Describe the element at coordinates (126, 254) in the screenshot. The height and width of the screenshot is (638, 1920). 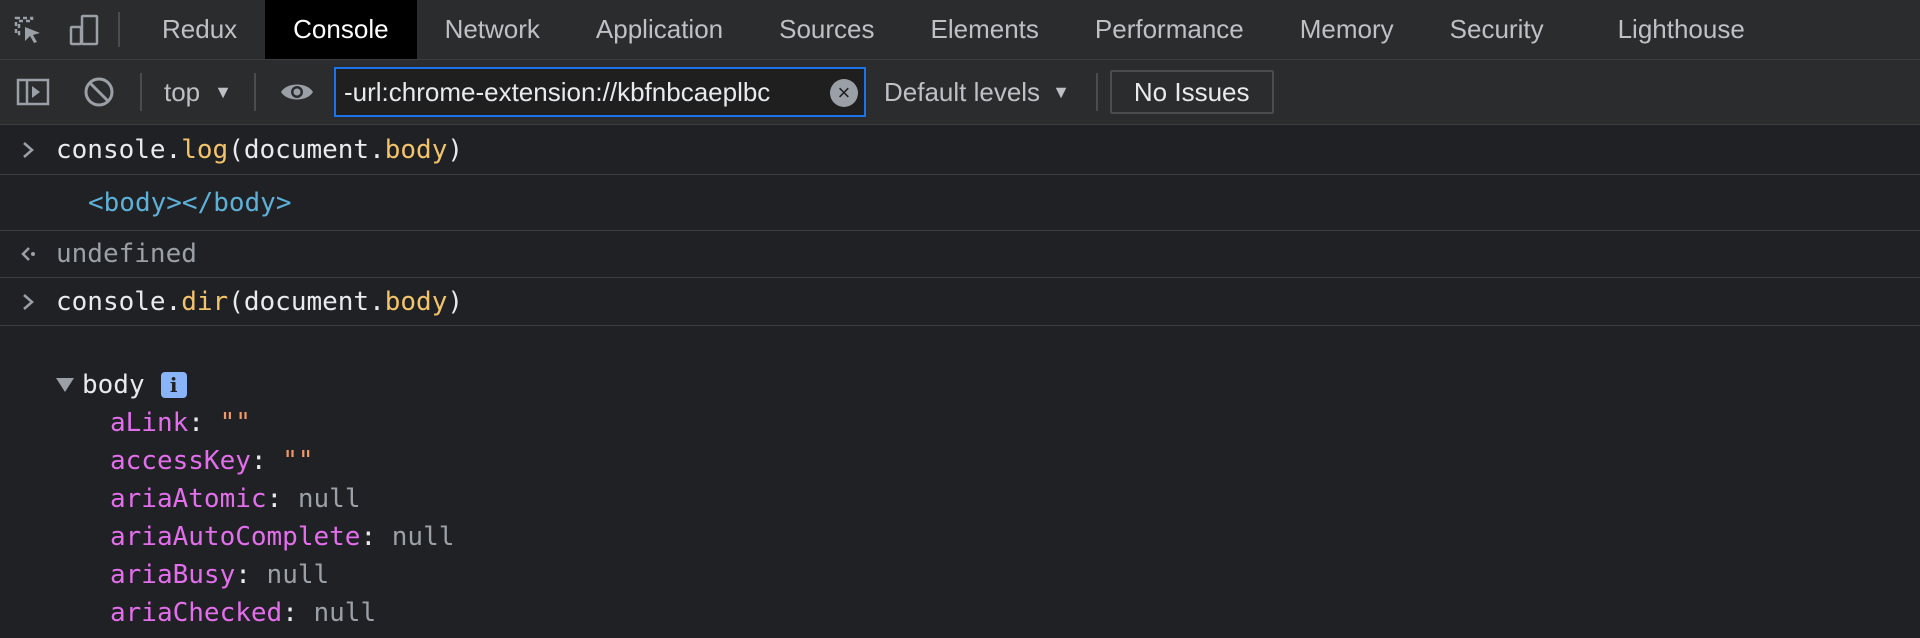
I see `return-value-text: undefined` at that location.